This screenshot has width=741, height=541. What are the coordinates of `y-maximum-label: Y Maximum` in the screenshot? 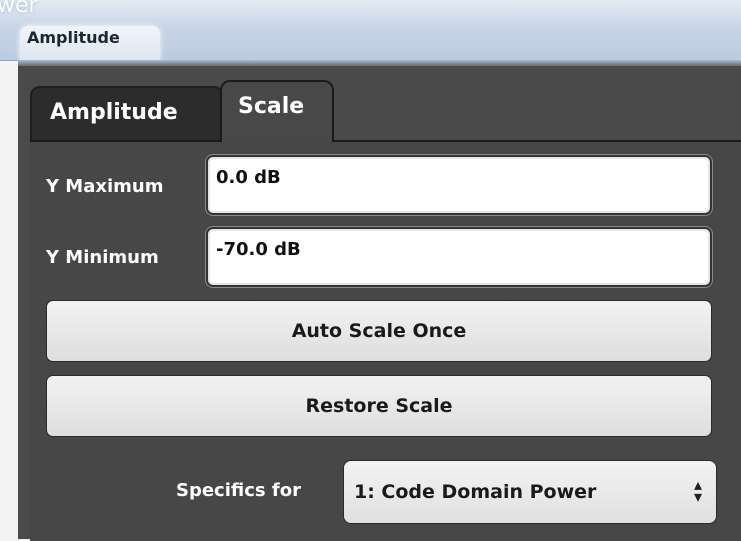 It's located at (105, 186).